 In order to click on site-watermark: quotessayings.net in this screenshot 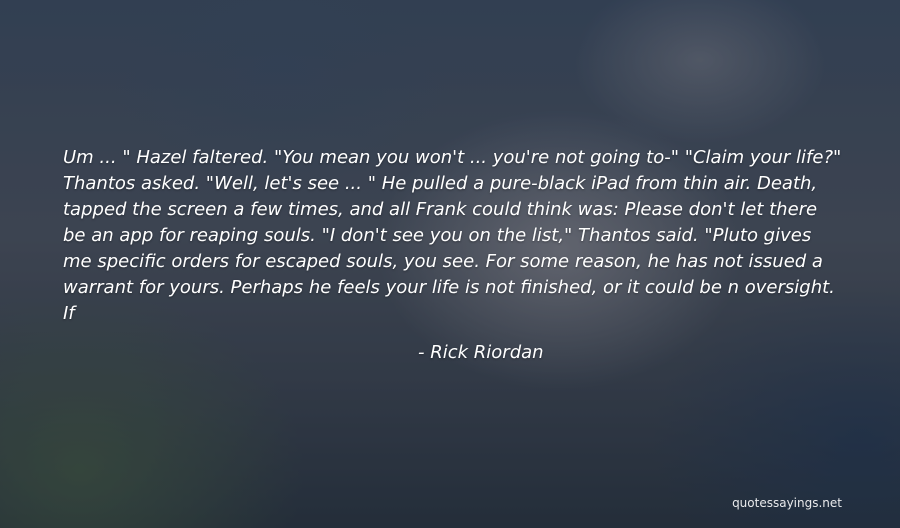, I will do `click(787, 503)`.